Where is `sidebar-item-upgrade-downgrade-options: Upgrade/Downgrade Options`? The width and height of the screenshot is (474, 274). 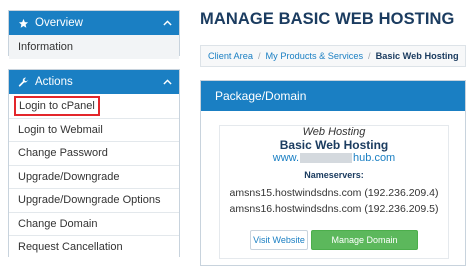
sidebar-item-upgrade-downgrade-options: Upgrade/Downgrade Options is located at coordinates (94, 200).